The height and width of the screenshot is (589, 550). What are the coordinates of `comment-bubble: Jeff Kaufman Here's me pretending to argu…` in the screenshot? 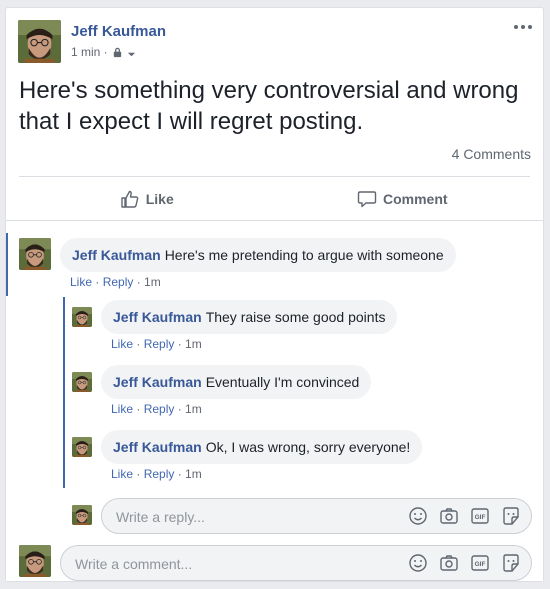 It's located at (258, 255).